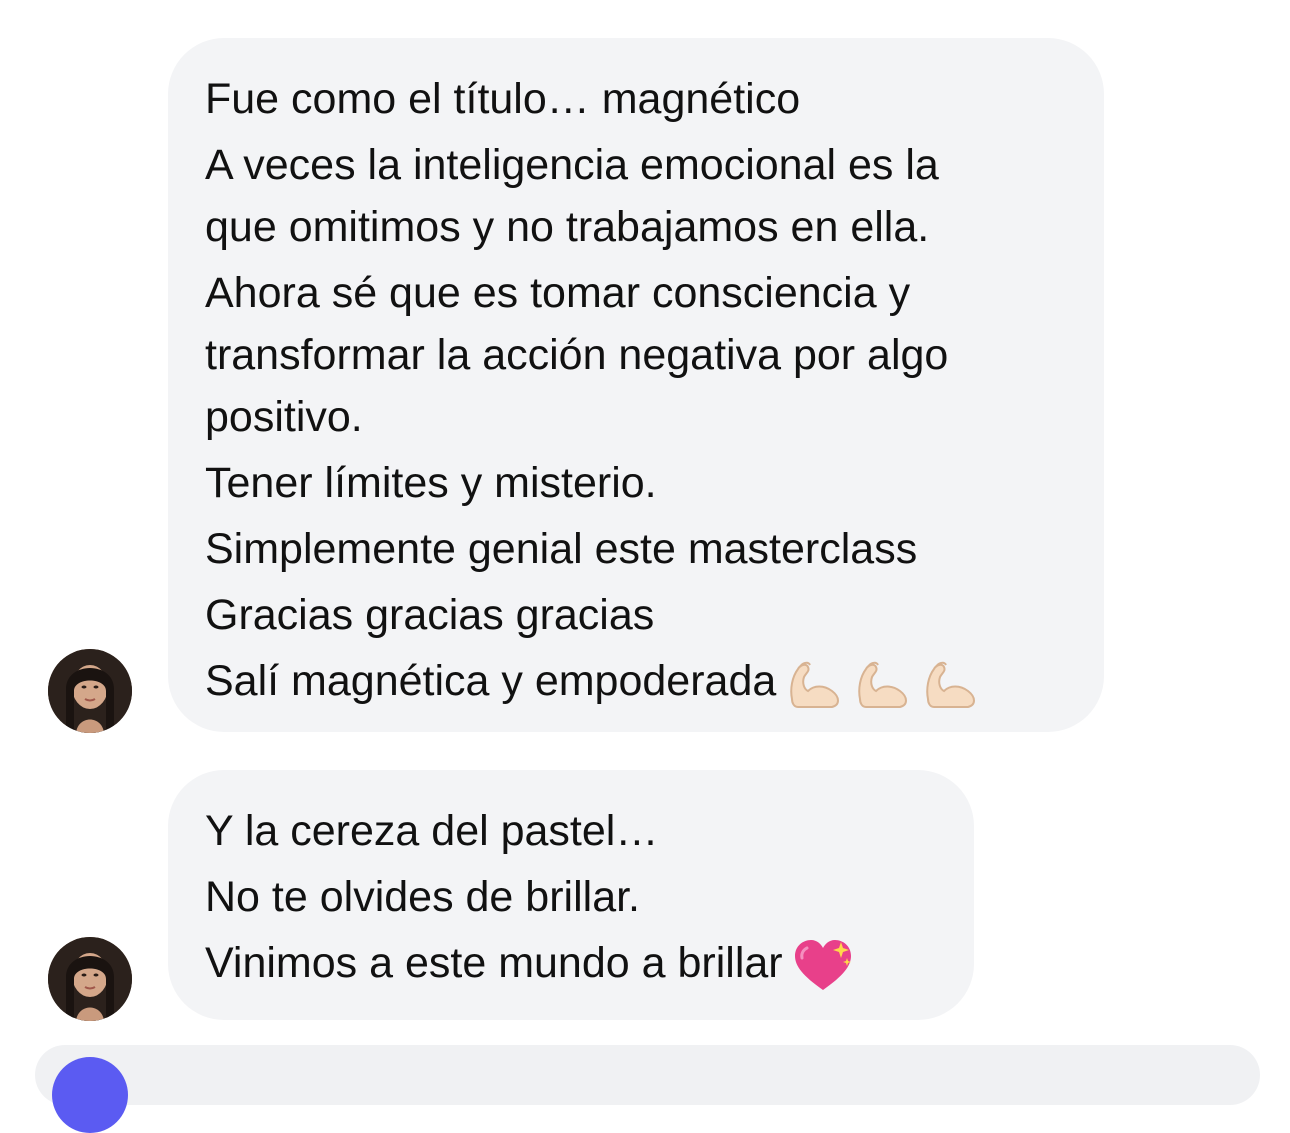 The height and width of the screenshot is (1133, 1290). What do you see at coordinates (558, 293) in the screenshot?
I see `message-line: Ahora sé que es tomar consciencia y` at bounding box center [558, 293].